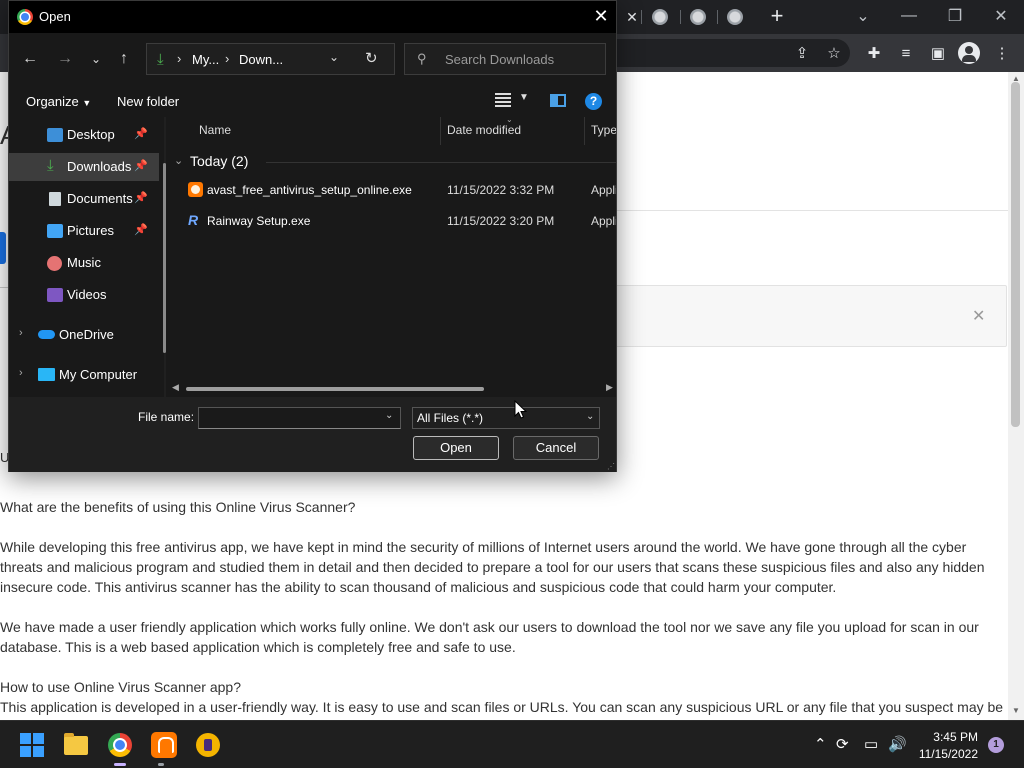 This screenshot has width=1024, height=768. I want to click on bookmark-star-icon: ☆, so click(834, 53).